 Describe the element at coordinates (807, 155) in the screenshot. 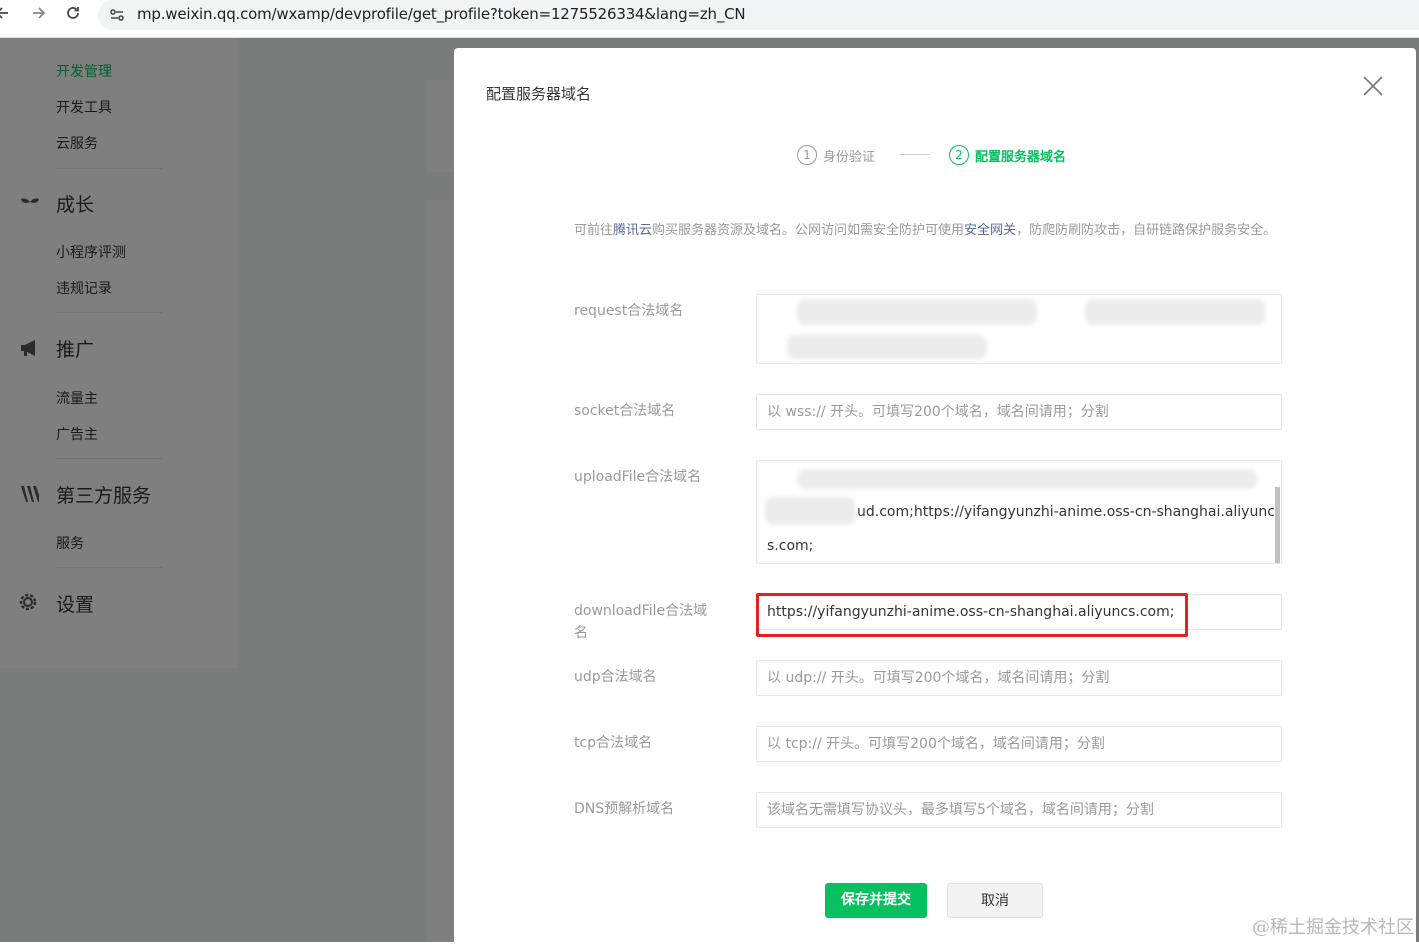

I see `step-number: 1` at that location.